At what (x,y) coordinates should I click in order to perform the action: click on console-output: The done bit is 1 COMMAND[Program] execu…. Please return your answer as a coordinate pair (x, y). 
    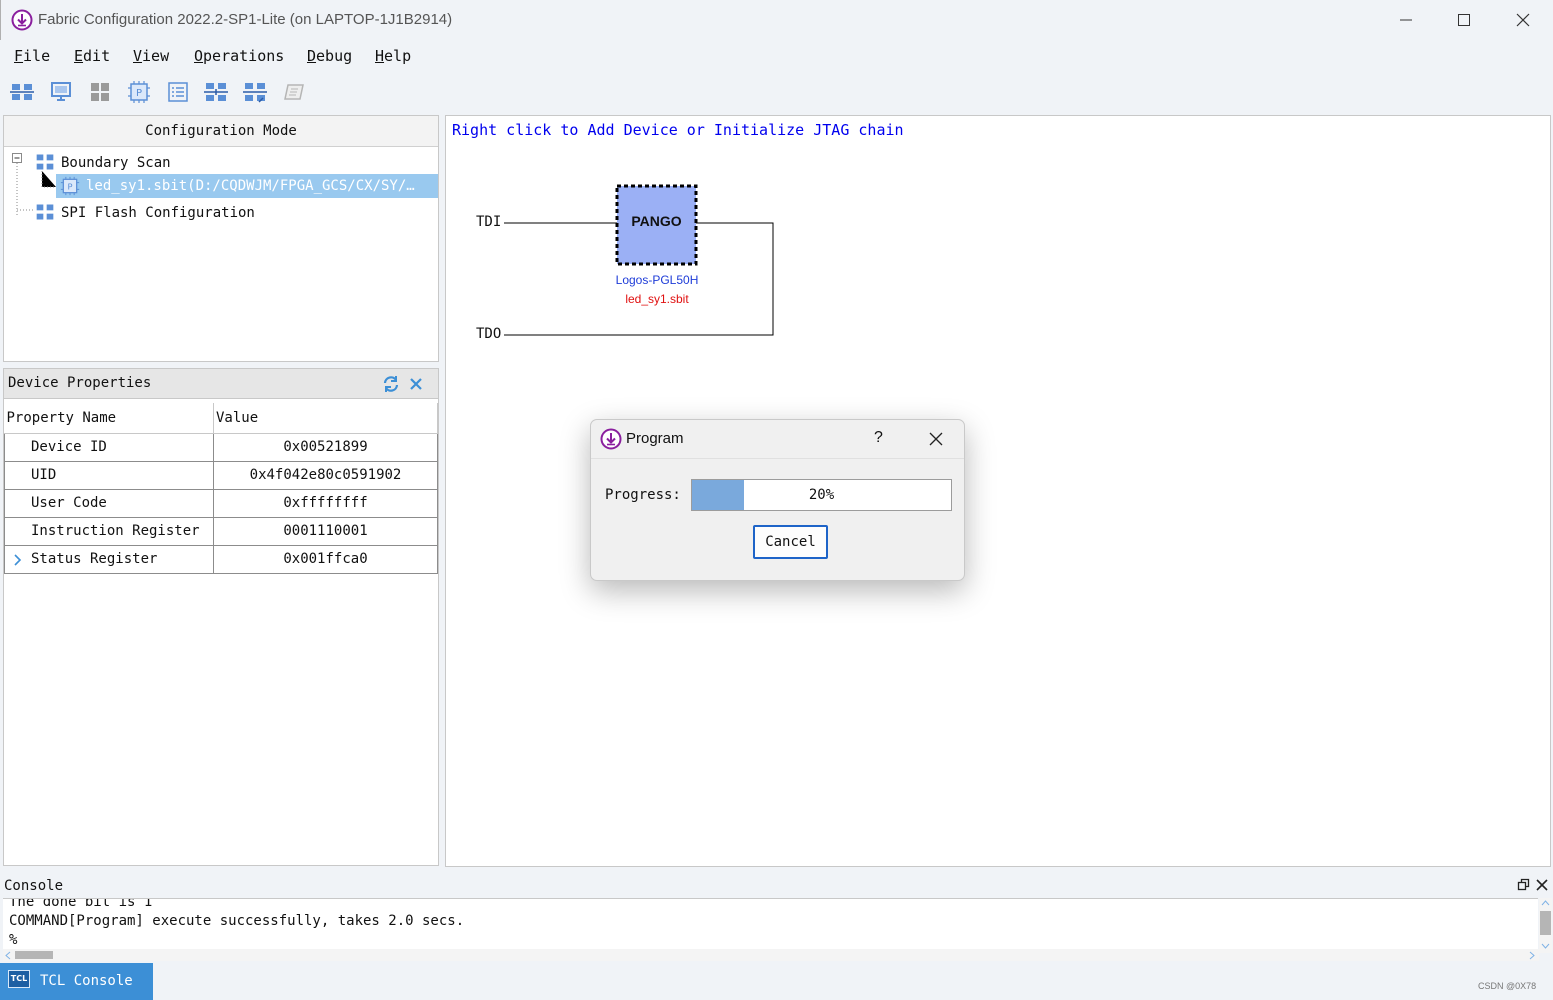
    Looking at the image, I should click on (770, 926).